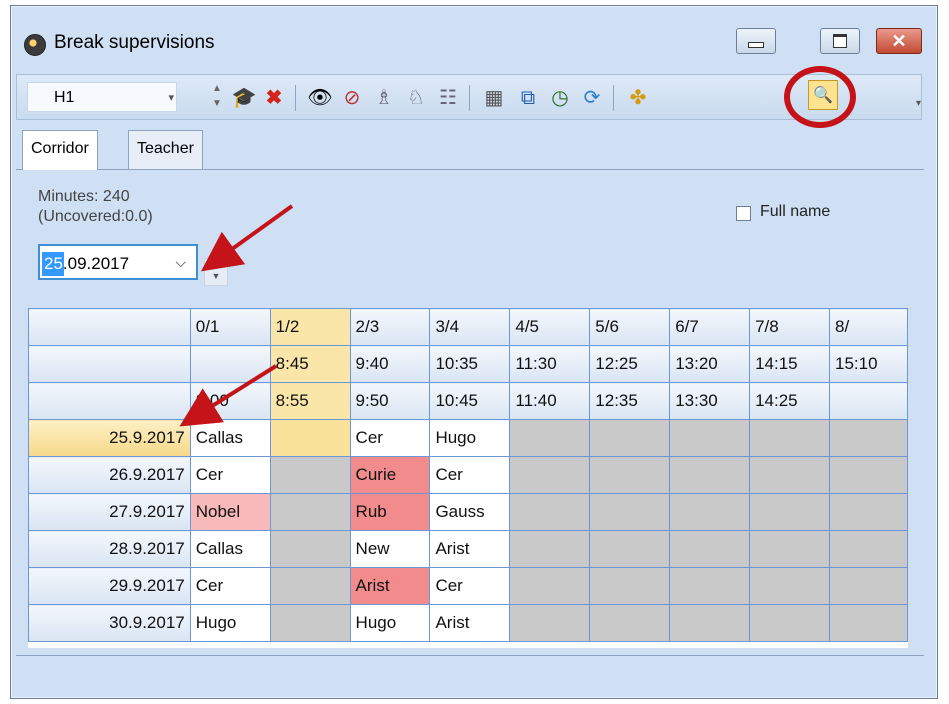  I want to click on period-header: 7/8, so click(789, 327).